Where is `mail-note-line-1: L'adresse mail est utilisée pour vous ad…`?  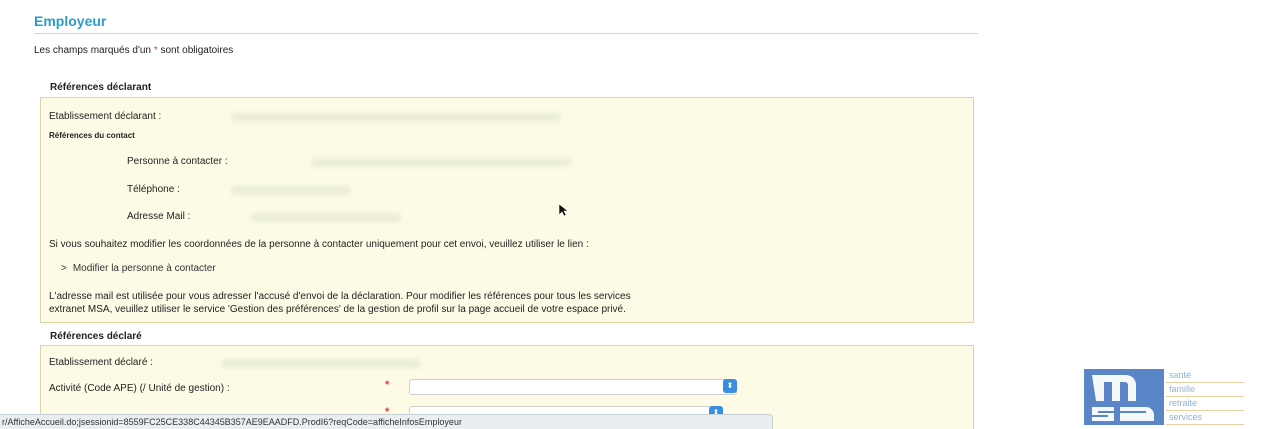
mail-note-line-1: L'adresse mail est utilisée pour vous ad… is located at coordinates (340, 296).